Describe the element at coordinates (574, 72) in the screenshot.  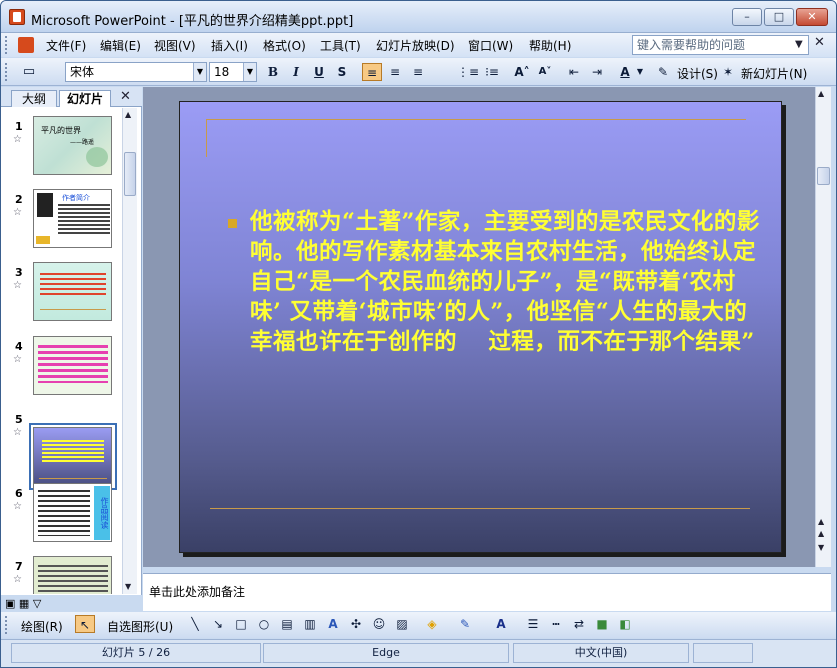
I see `decrease-indent-icon: ⇤` at that location.